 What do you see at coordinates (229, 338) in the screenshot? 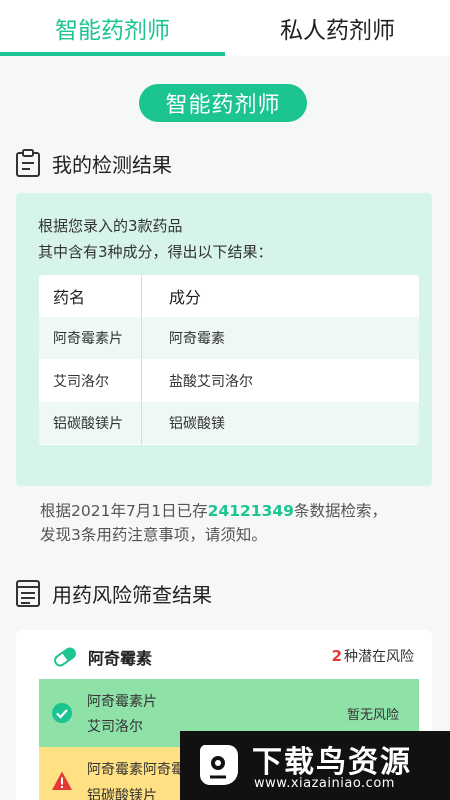
I see `table-row: 阿奇霉素片 阿奇霉素` at bounding box center [229, 338].